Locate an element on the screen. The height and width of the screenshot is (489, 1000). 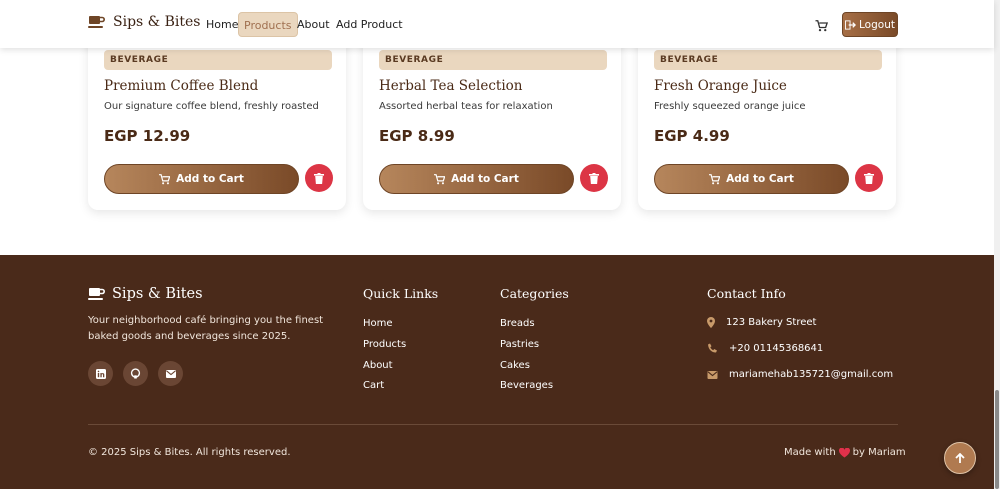
heart-icon is located at coordinates (844, 452).